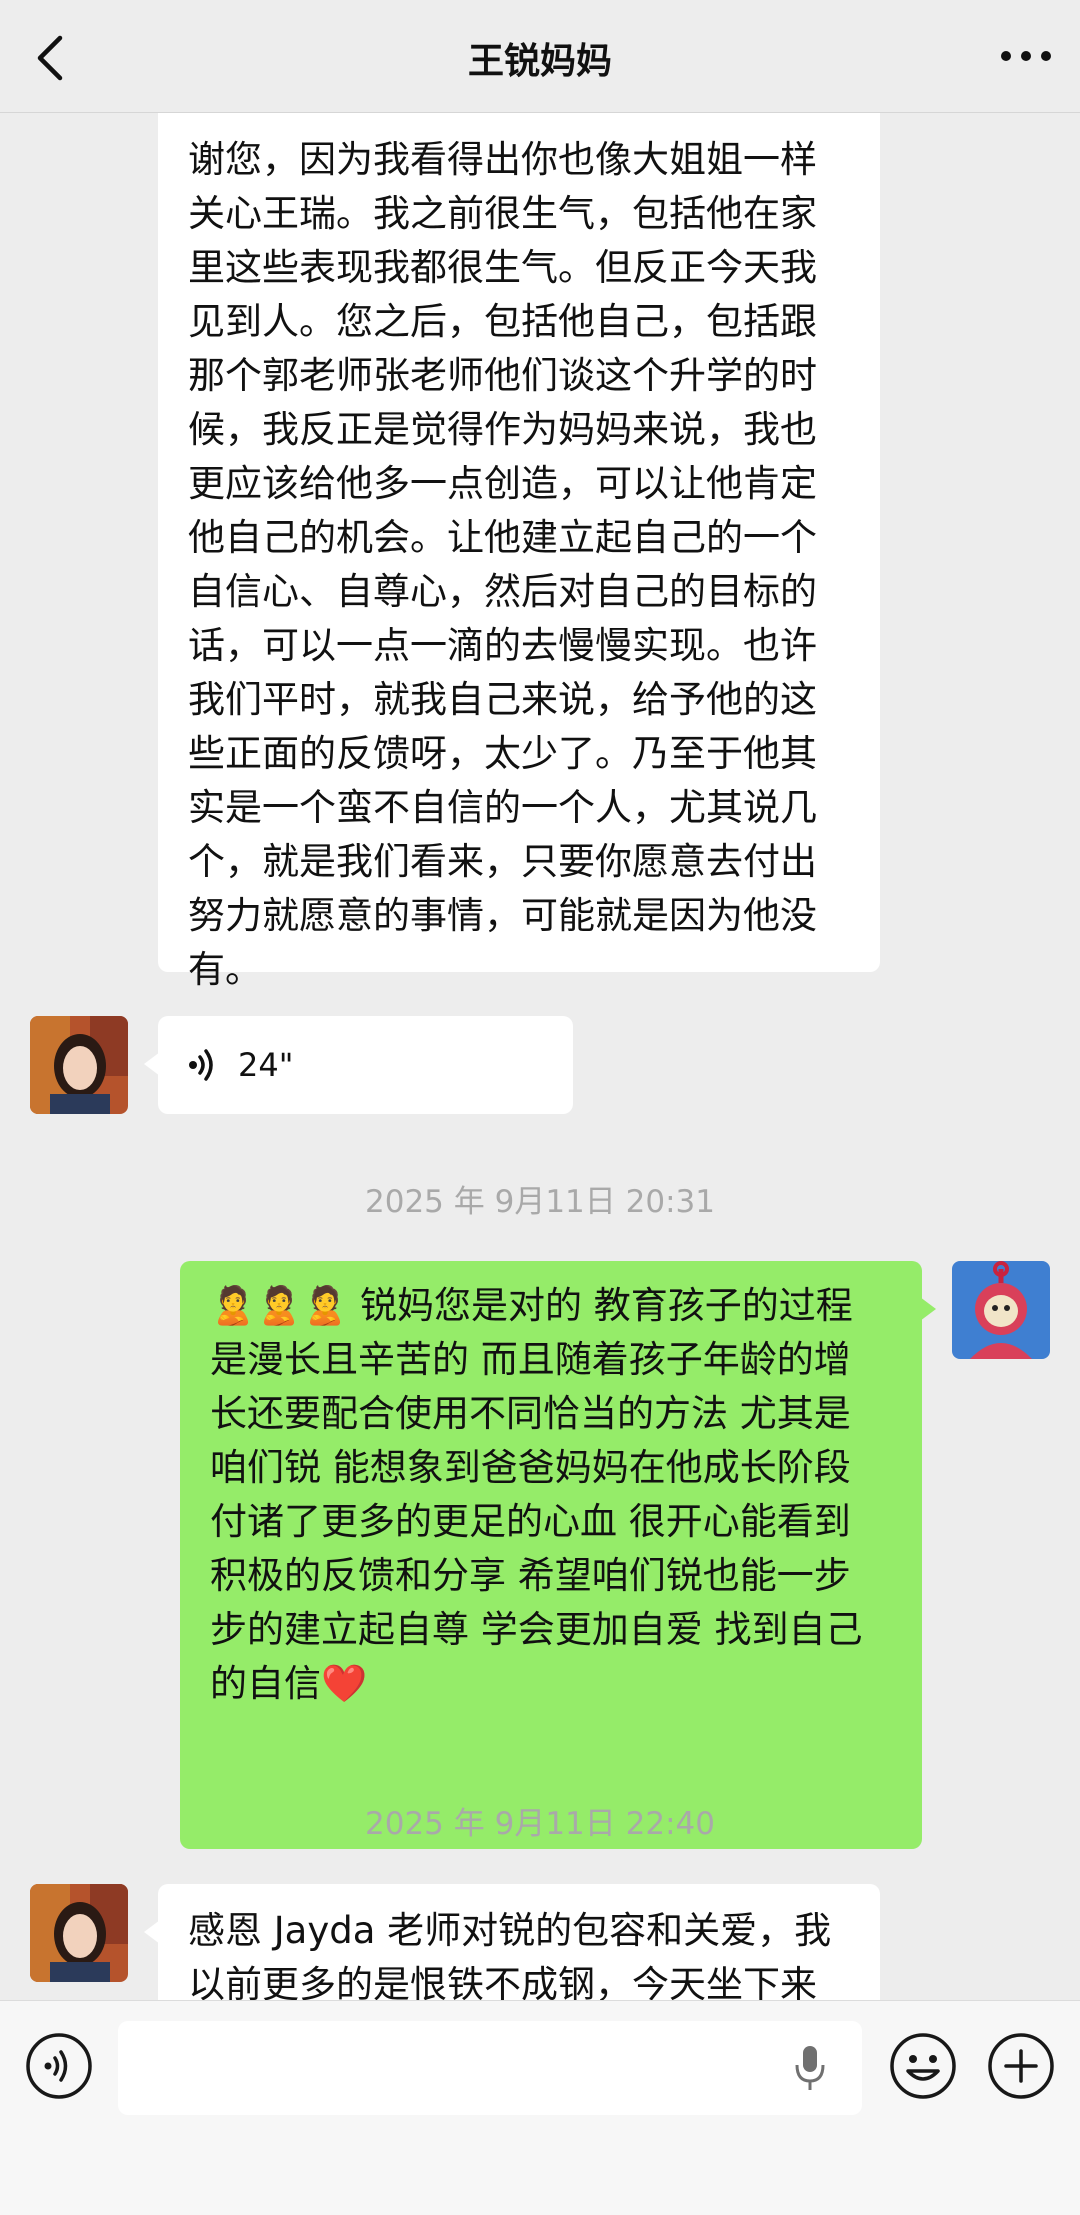 The width and height of the screenshot is (1080, 2215). What do you see at coordinates (502, 753) in the screenshot?
I see `message-line: 些正面的反馈呀，太少了。乃至于他其` at bounding box center [502, 753].